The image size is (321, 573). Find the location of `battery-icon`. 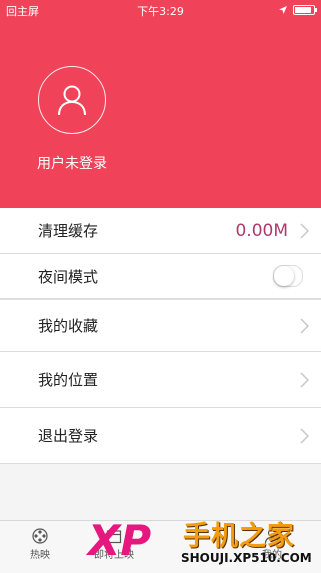

battery-icon is located at coordinates (305, 10).